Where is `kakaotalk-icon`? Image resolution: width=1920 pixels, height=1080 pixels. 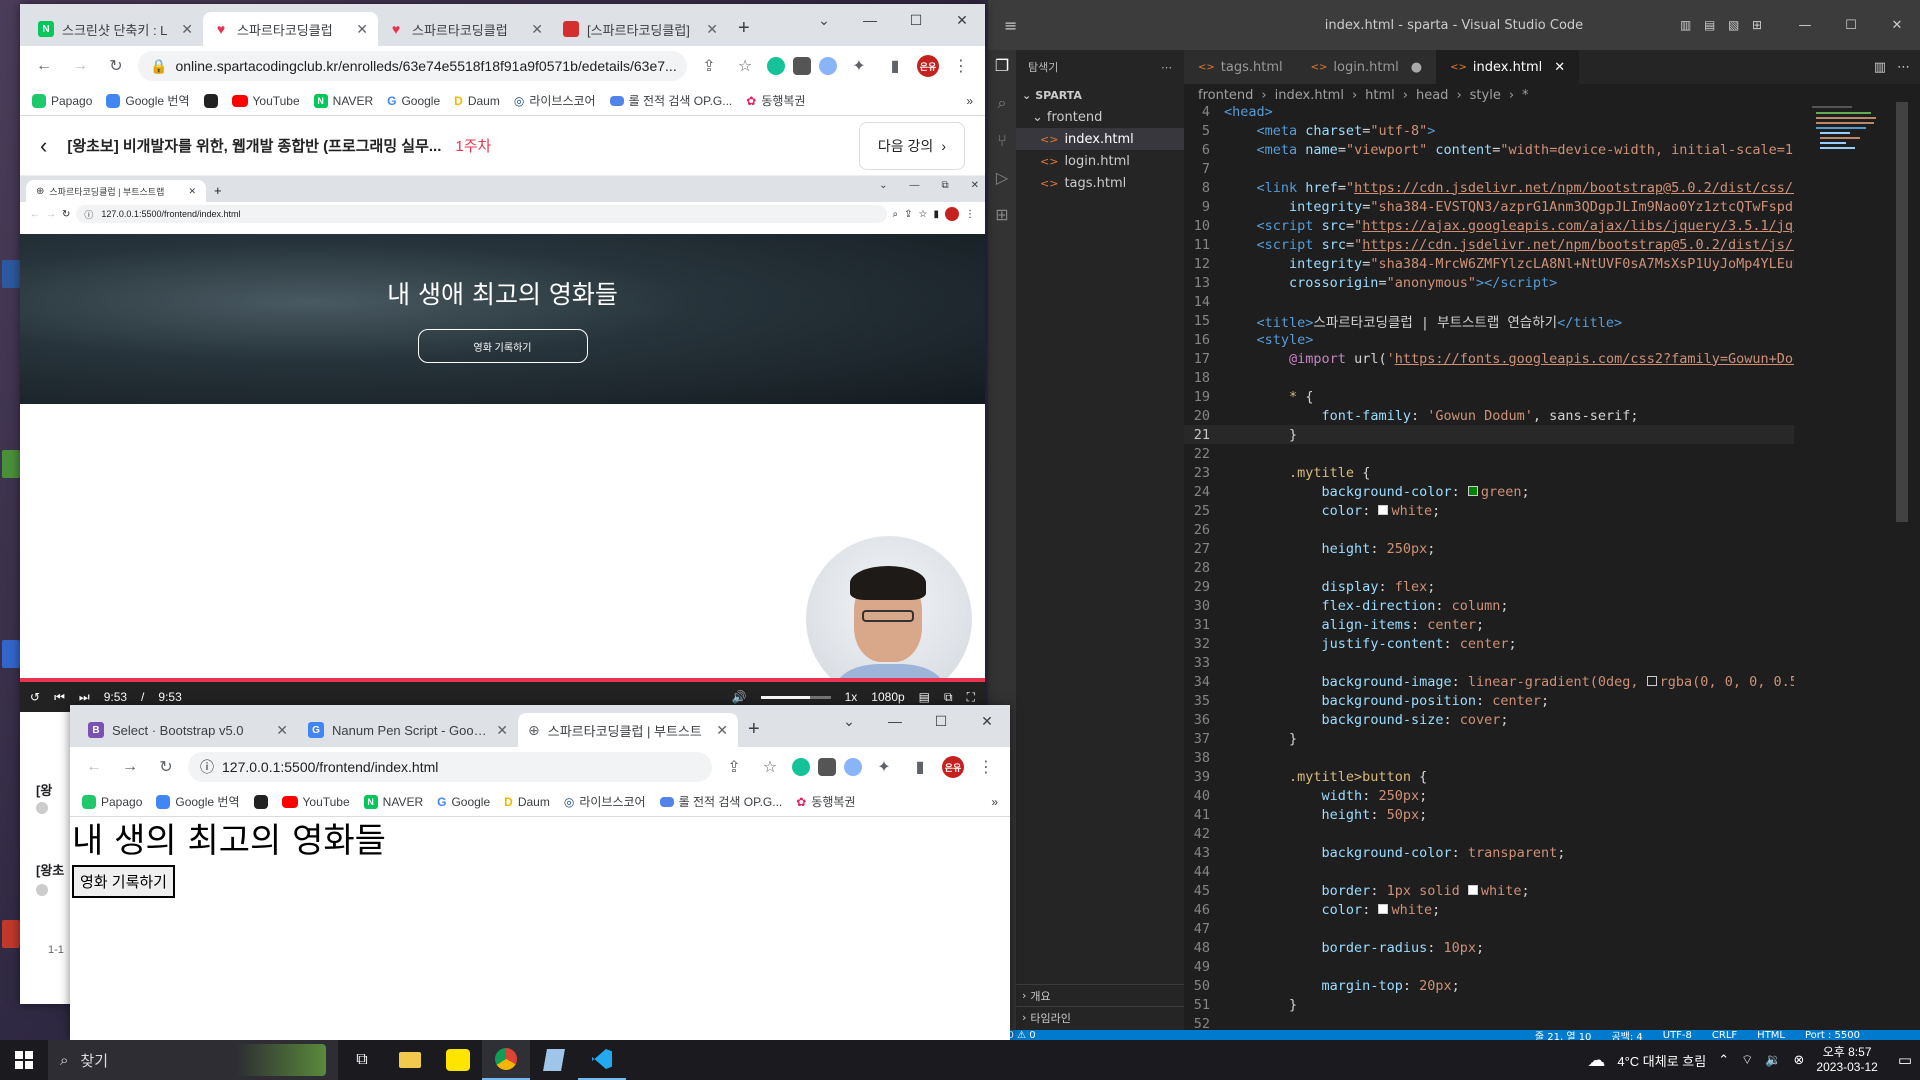
kakaotalk-icon is located at coordinates (458, 1060).